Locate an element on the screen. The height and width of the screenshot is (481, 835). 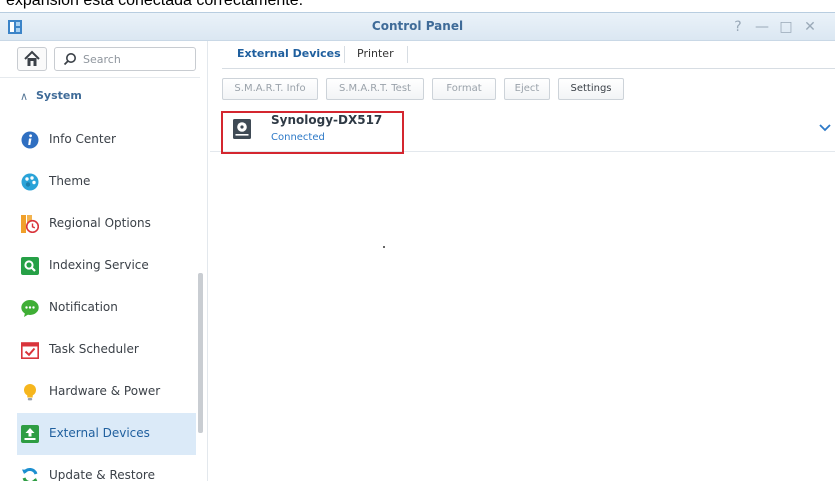
home-icon is located at coordinates (32, 58).